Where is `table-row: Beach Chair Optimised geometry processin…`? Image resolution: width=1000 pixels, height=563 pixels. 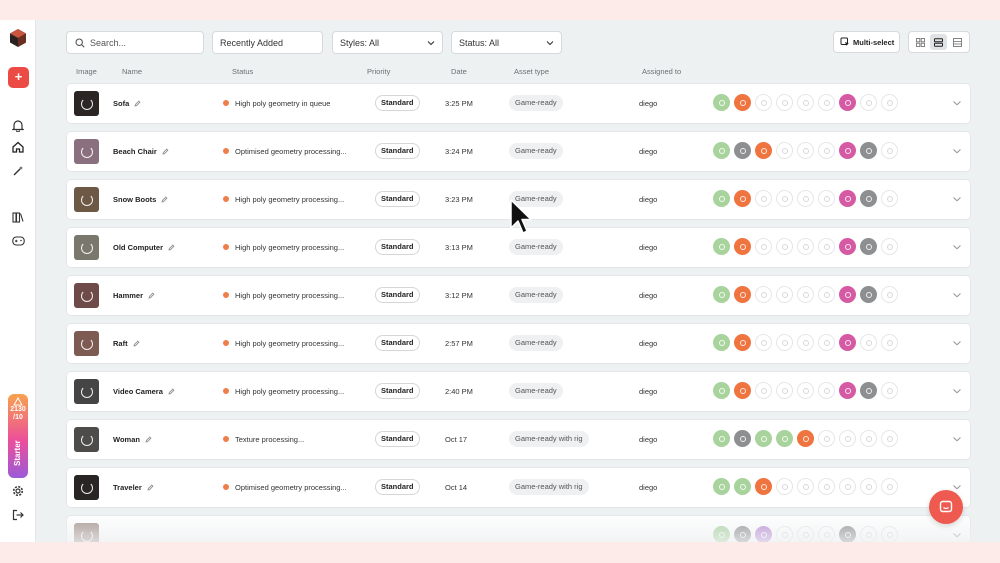 table-row: Beach Chair Optimised geometry processin… is located at coordinates (518, 151).